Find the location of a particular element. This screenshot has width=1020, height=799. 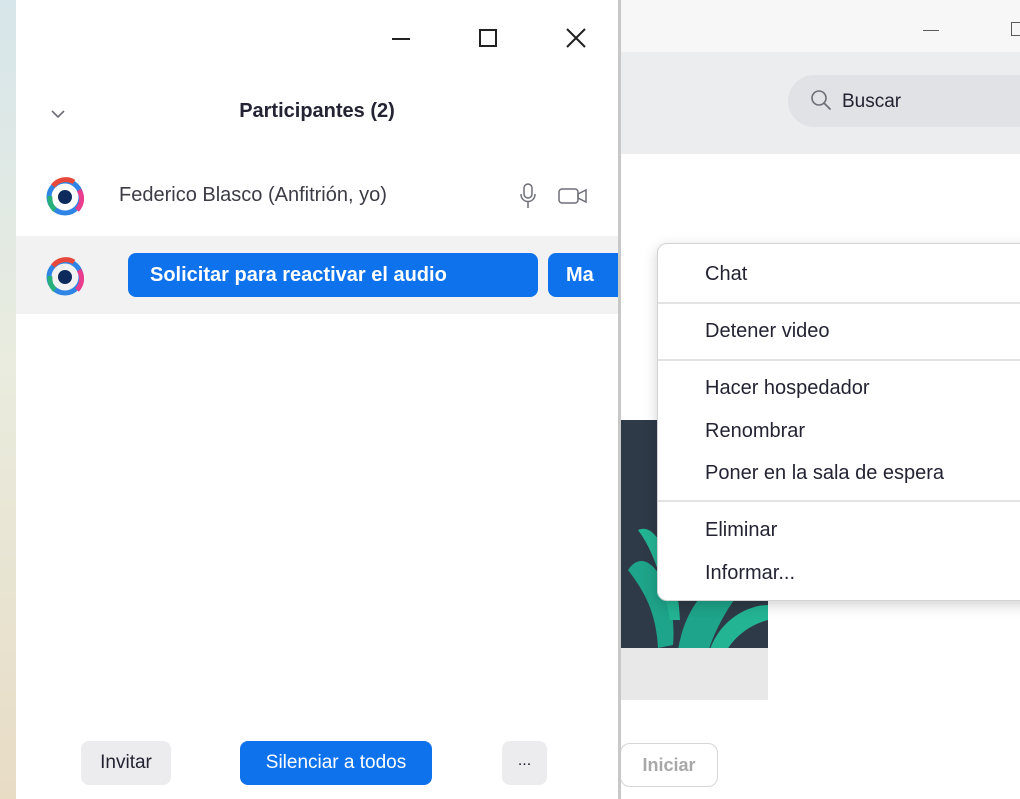

main-maximize-button is located at coordinates (1015, 29).